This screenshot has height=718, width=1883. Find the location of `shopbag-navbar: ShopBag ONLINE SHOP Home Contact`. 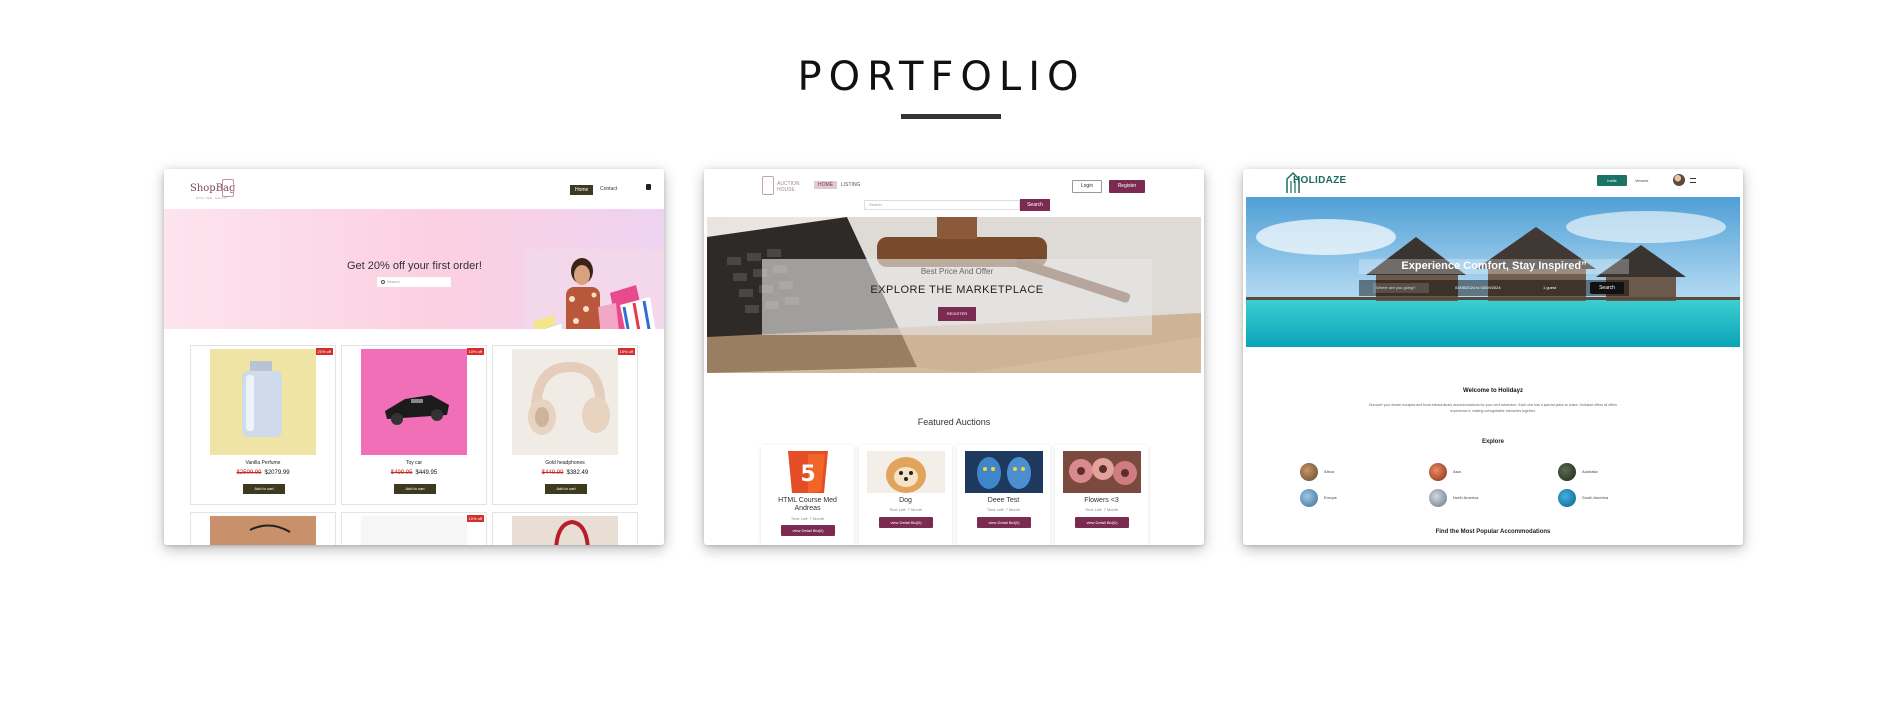

shopbag-navbar: ShopBag ONLINE SHOP Home Contact is located at coordinates (414, 189).